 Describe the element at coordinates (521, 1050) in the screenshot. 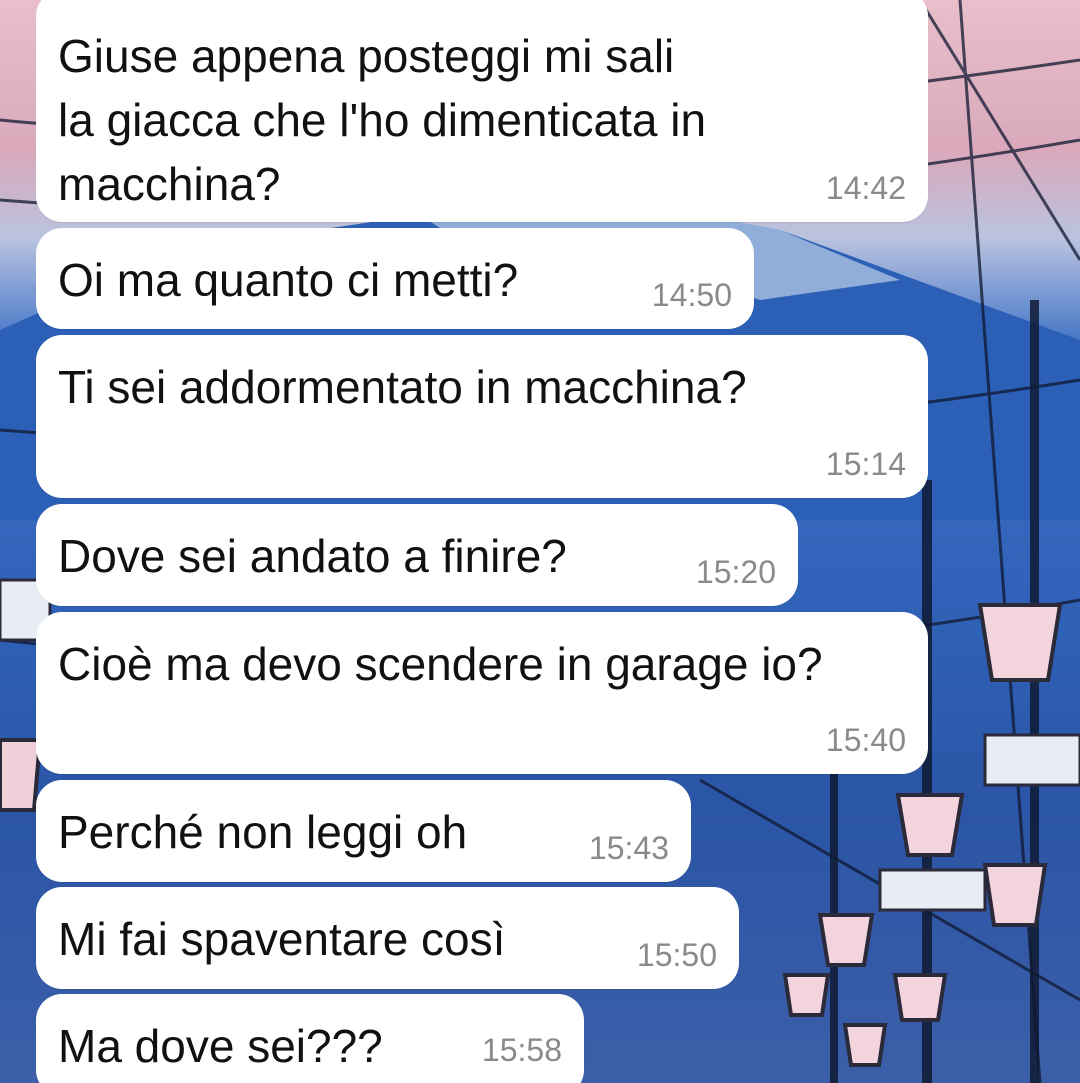

I see `message-timestamp: 15:58` at that location.